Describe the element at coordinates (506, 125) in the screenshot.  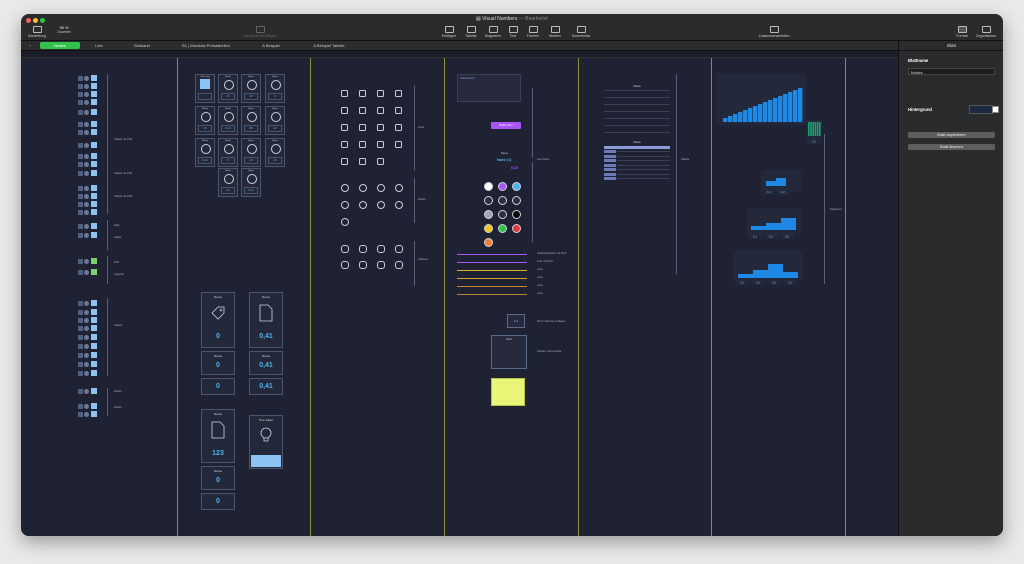
I see `sample-button: Button Text` at that location.